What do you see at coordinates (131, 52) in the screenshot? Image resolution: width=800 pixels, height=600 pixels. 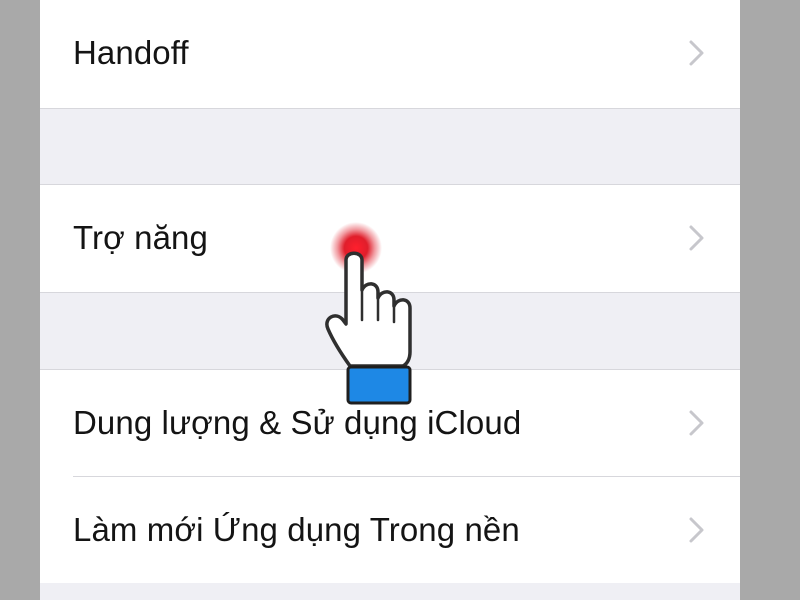 I see `settings-row-label: Handoff` at bounding box center [131, 52].